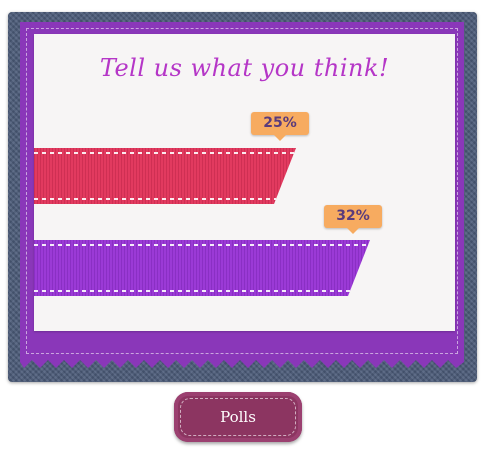 The image size is (487, 463). What do you see at coordinates (280, 126) in the screenshot?
I see `percent-badge-option-1: 25%` at bounding box center [280, 126].